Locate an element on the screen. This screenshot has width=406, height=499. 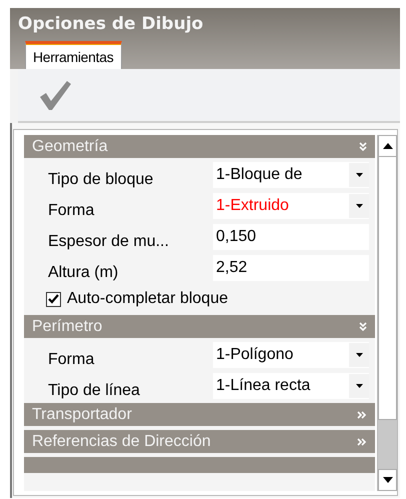
dropdown-field: 1-Polígono is located at coordinates (291, 355).